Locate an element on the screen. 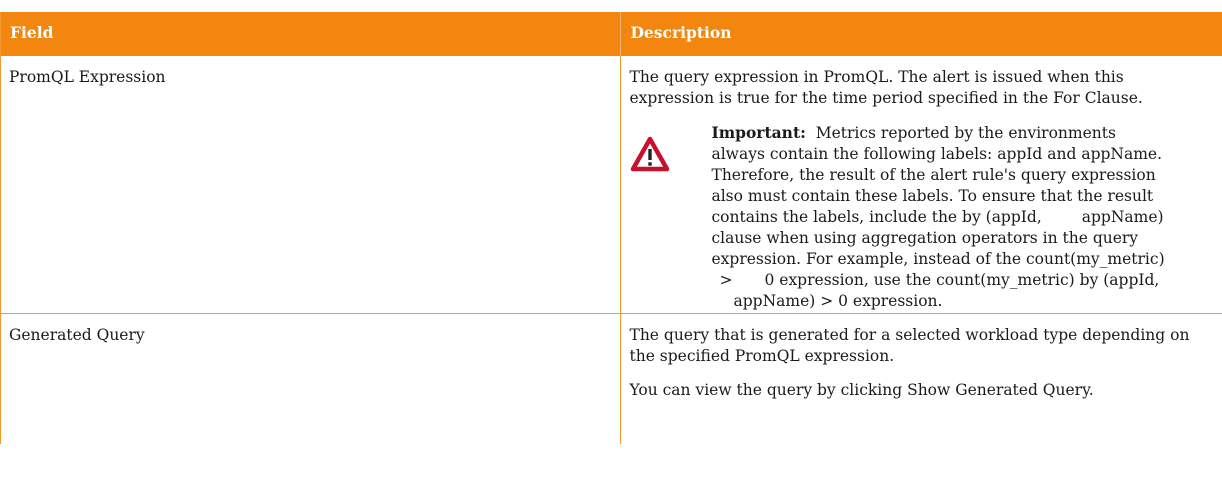 The width and height of the screenshot is (1222, 483). warning-icon is located at coordinates (650, 154).